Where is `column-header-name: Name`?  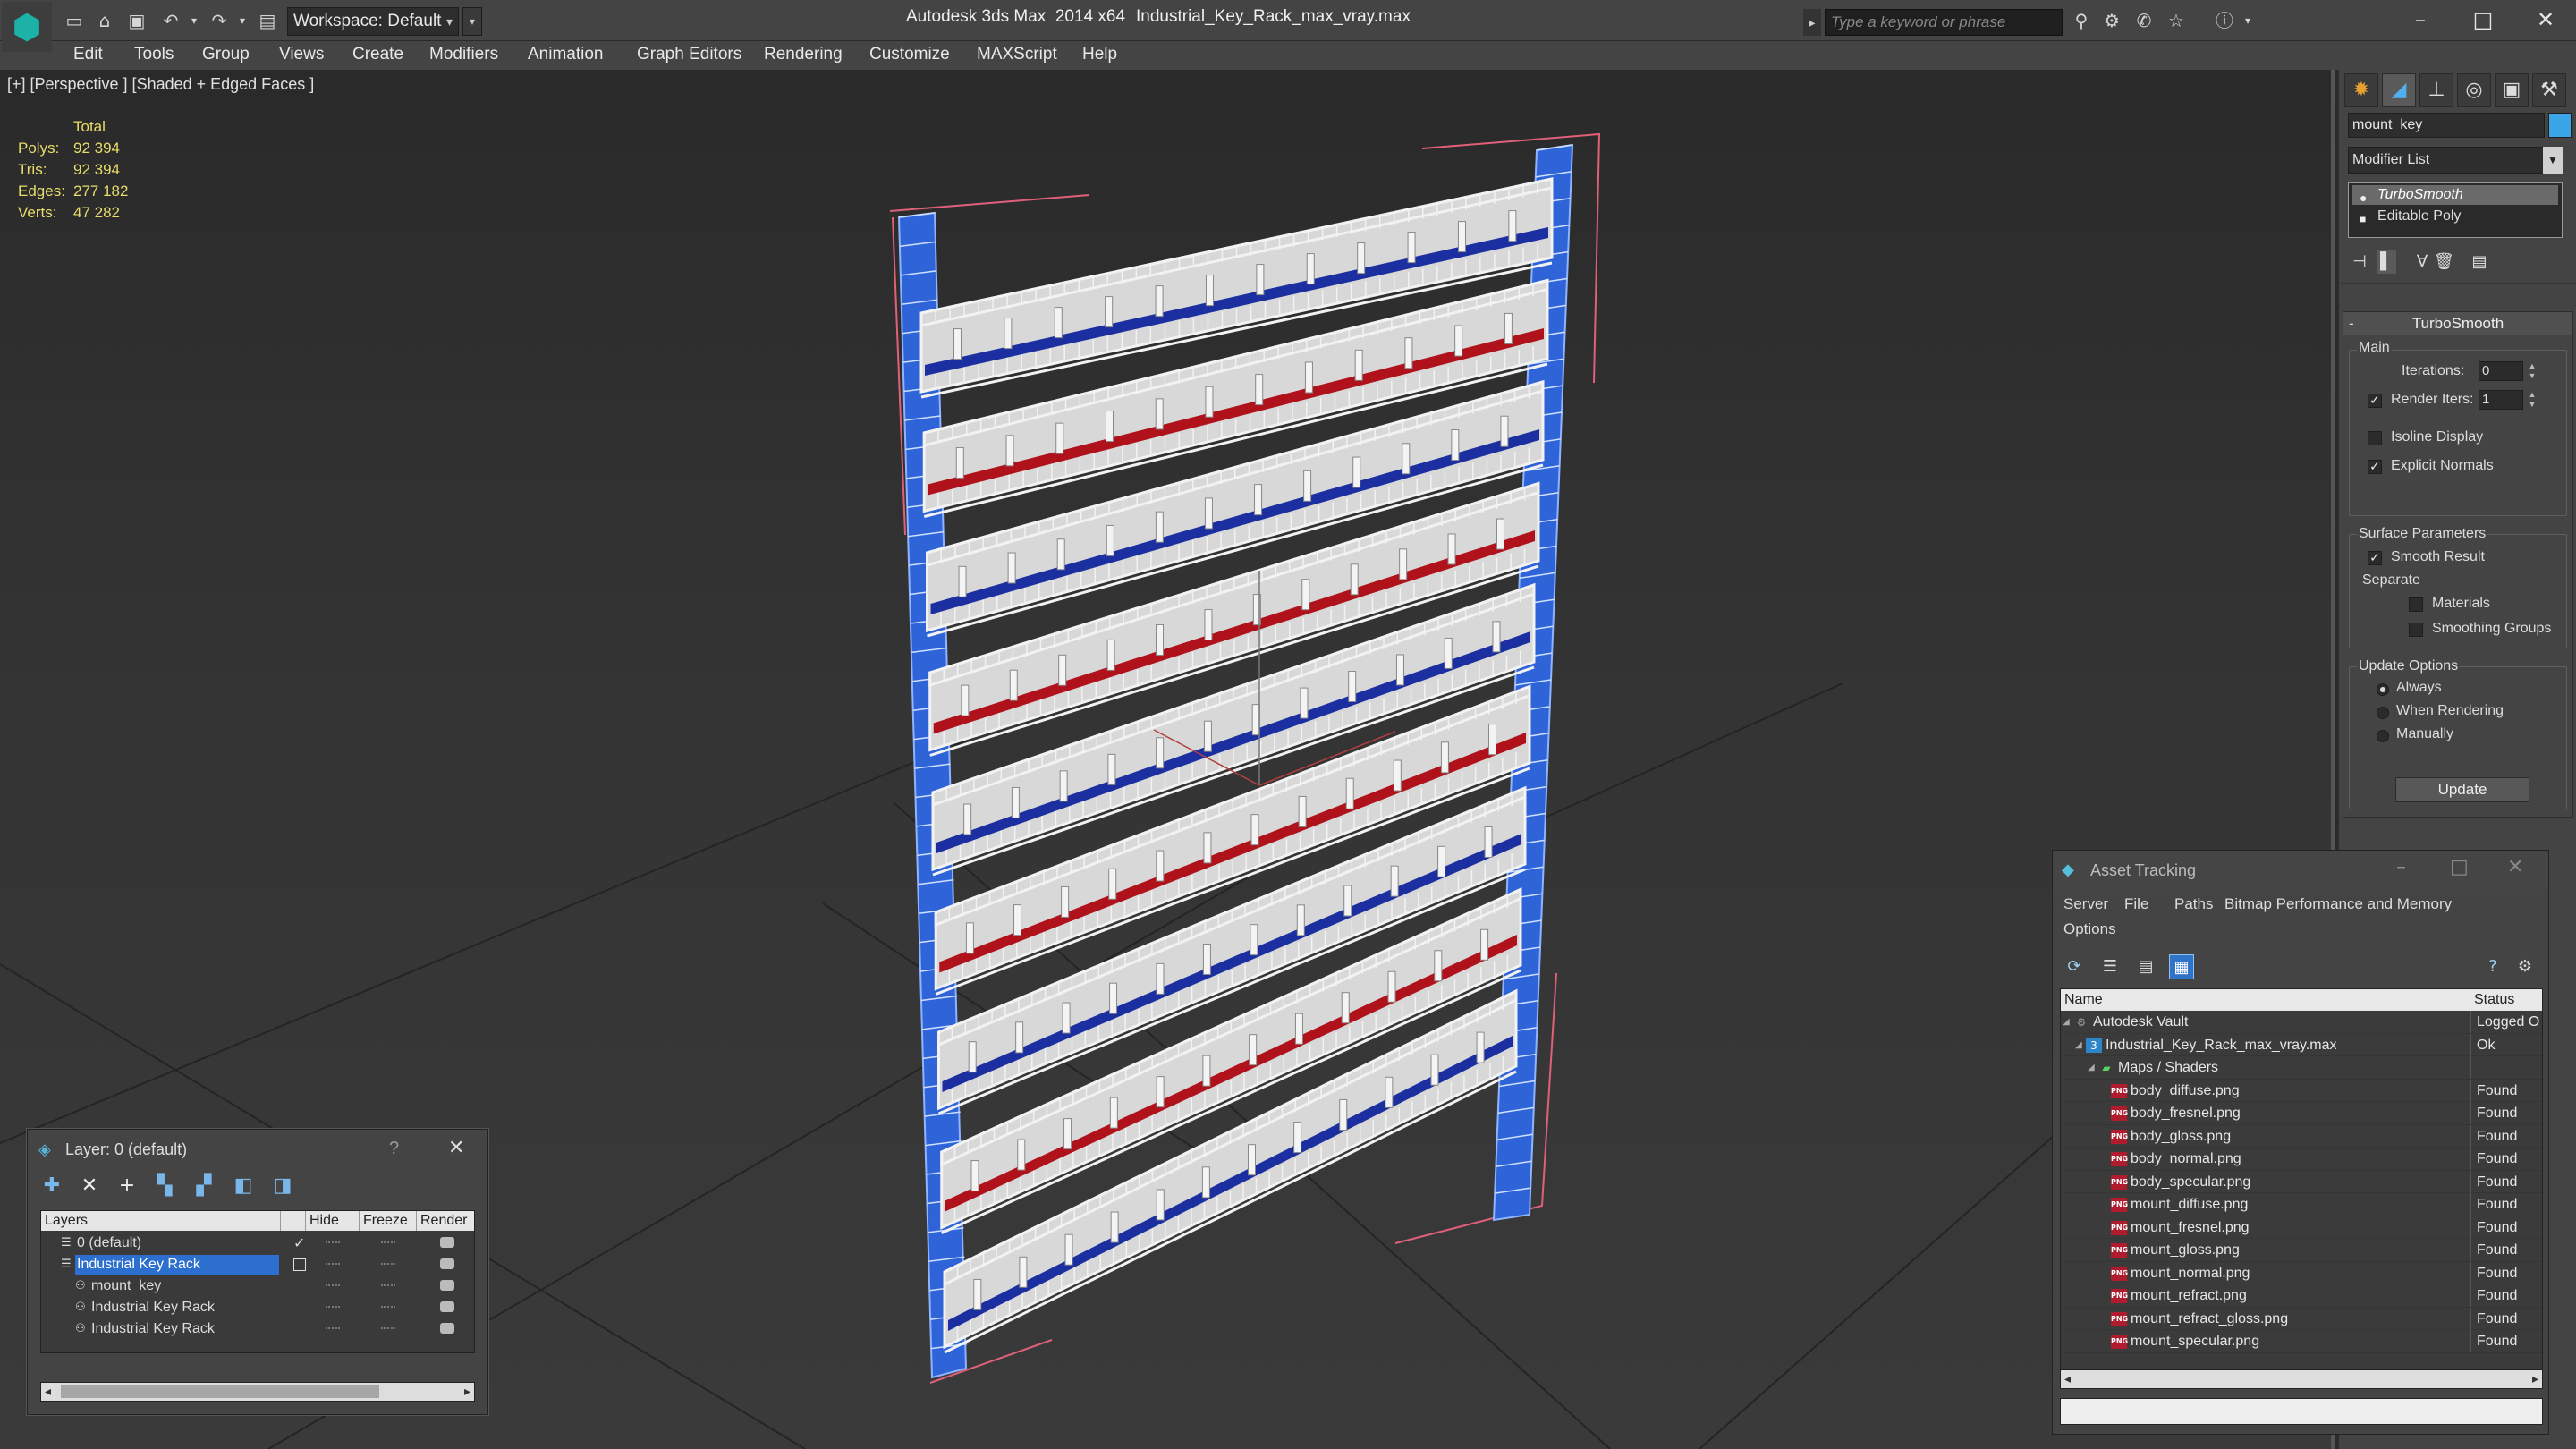
column-header-name: Name is located at coordinates (2265, 1000).